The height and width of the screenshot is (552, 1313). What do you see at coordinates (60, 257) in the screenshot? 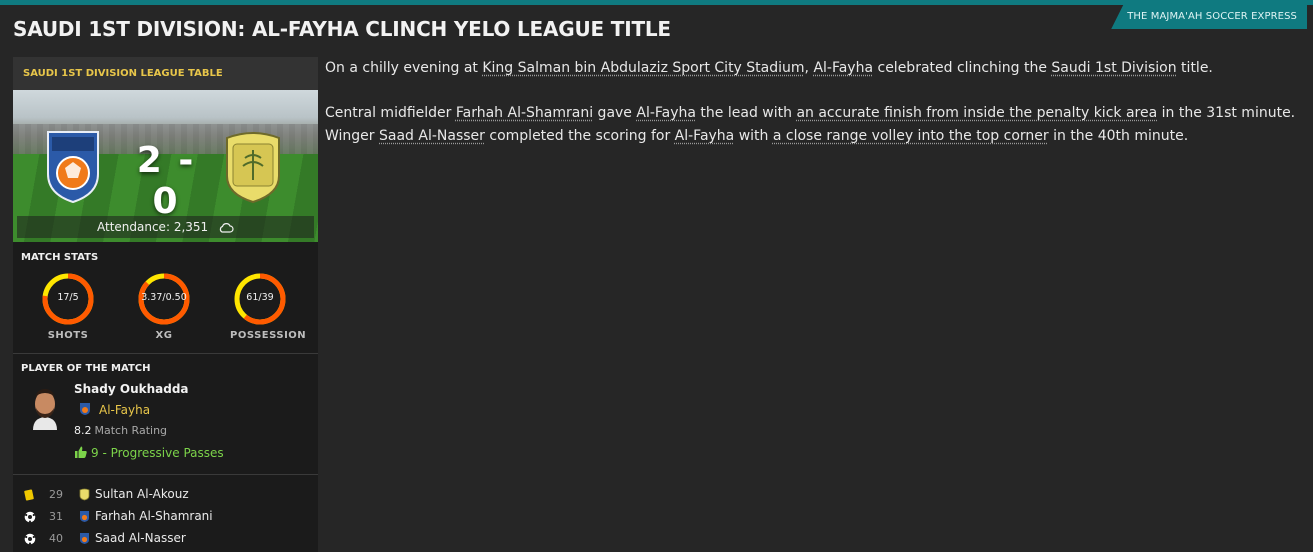
I see `match-stats-title: MATCH STATS` at bounding box center [60, 257].